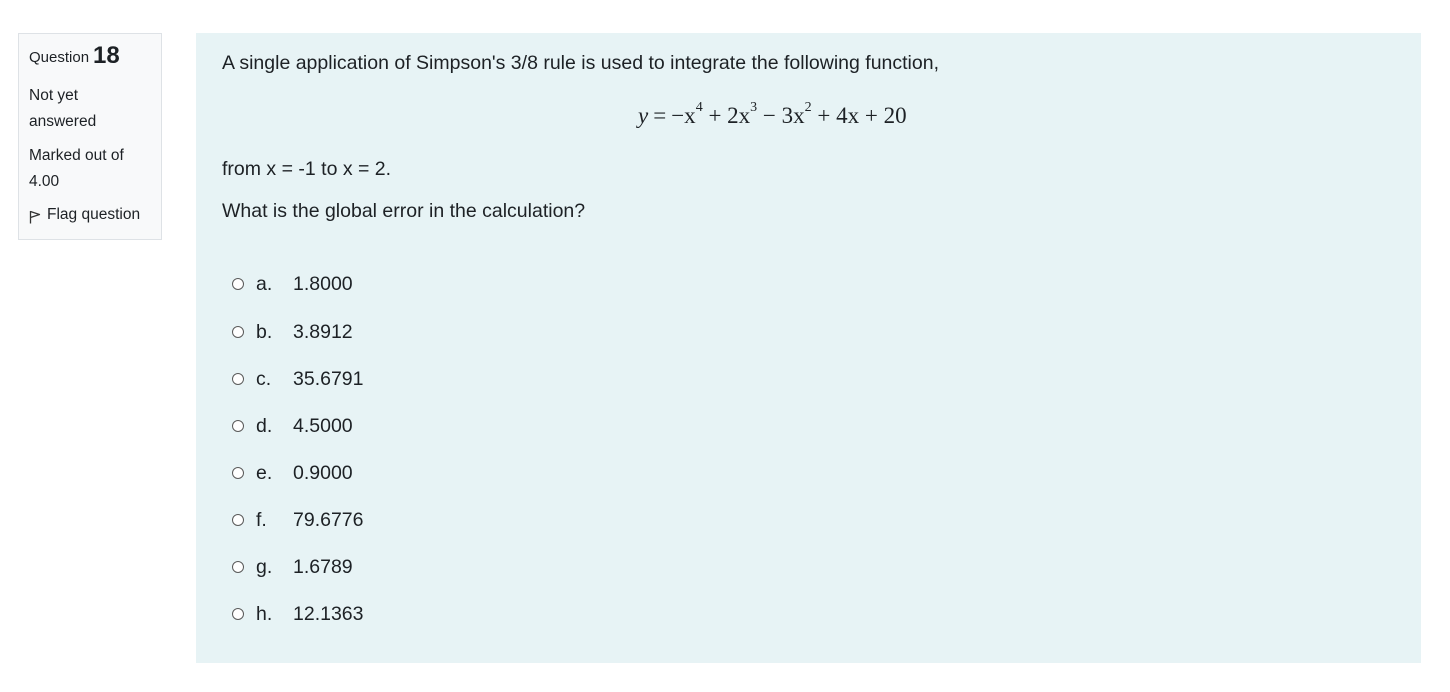  What do you see at coordinates (862, 115) in the screenshot?
I see `equation-term-4: + 4x + 20` at bounding box center [862, 115].